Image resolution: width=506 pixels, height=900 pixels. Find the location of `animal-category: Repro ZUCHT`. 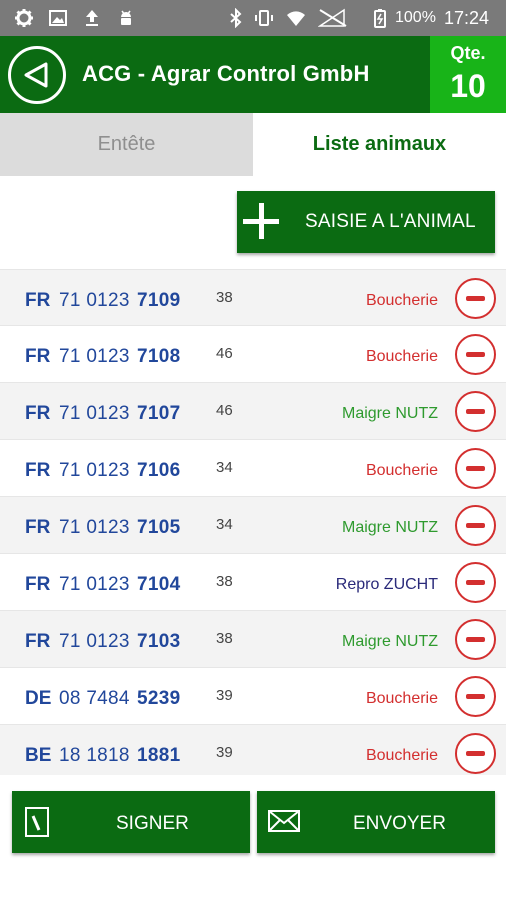

animal-category: Repro ZUCHT is located at coordinates (386, 584).